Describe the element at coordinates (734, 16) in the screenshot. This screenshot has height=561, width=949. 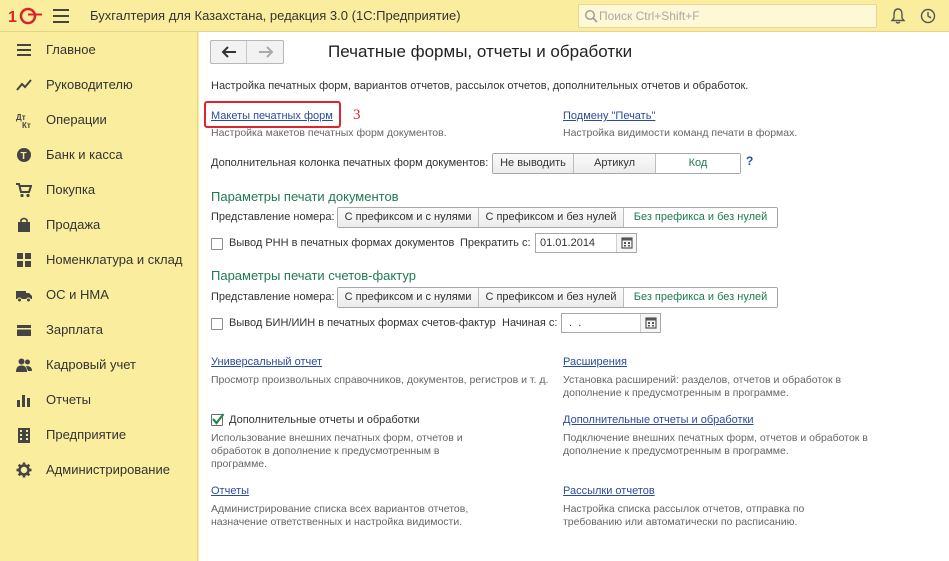
I see `search-input` at that location.